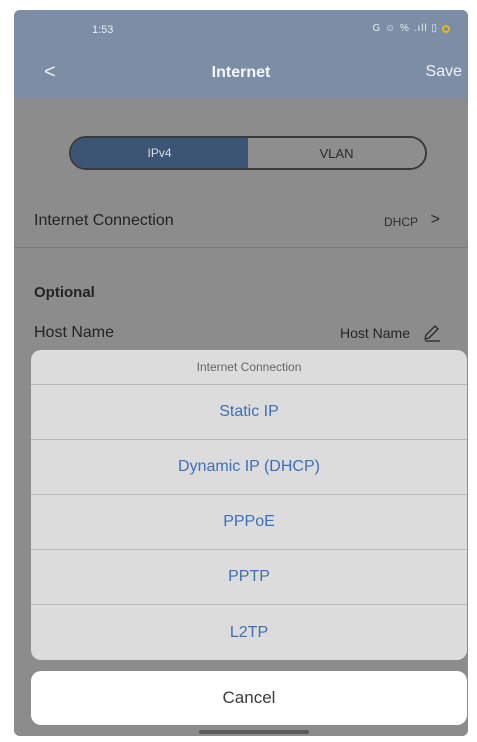 Image resolution: width=477 pixels, height=742 pixels. Describe the element at coordinates (400, 222) in the screenshot. I see `internet-connection-value: DHCP` at that location.